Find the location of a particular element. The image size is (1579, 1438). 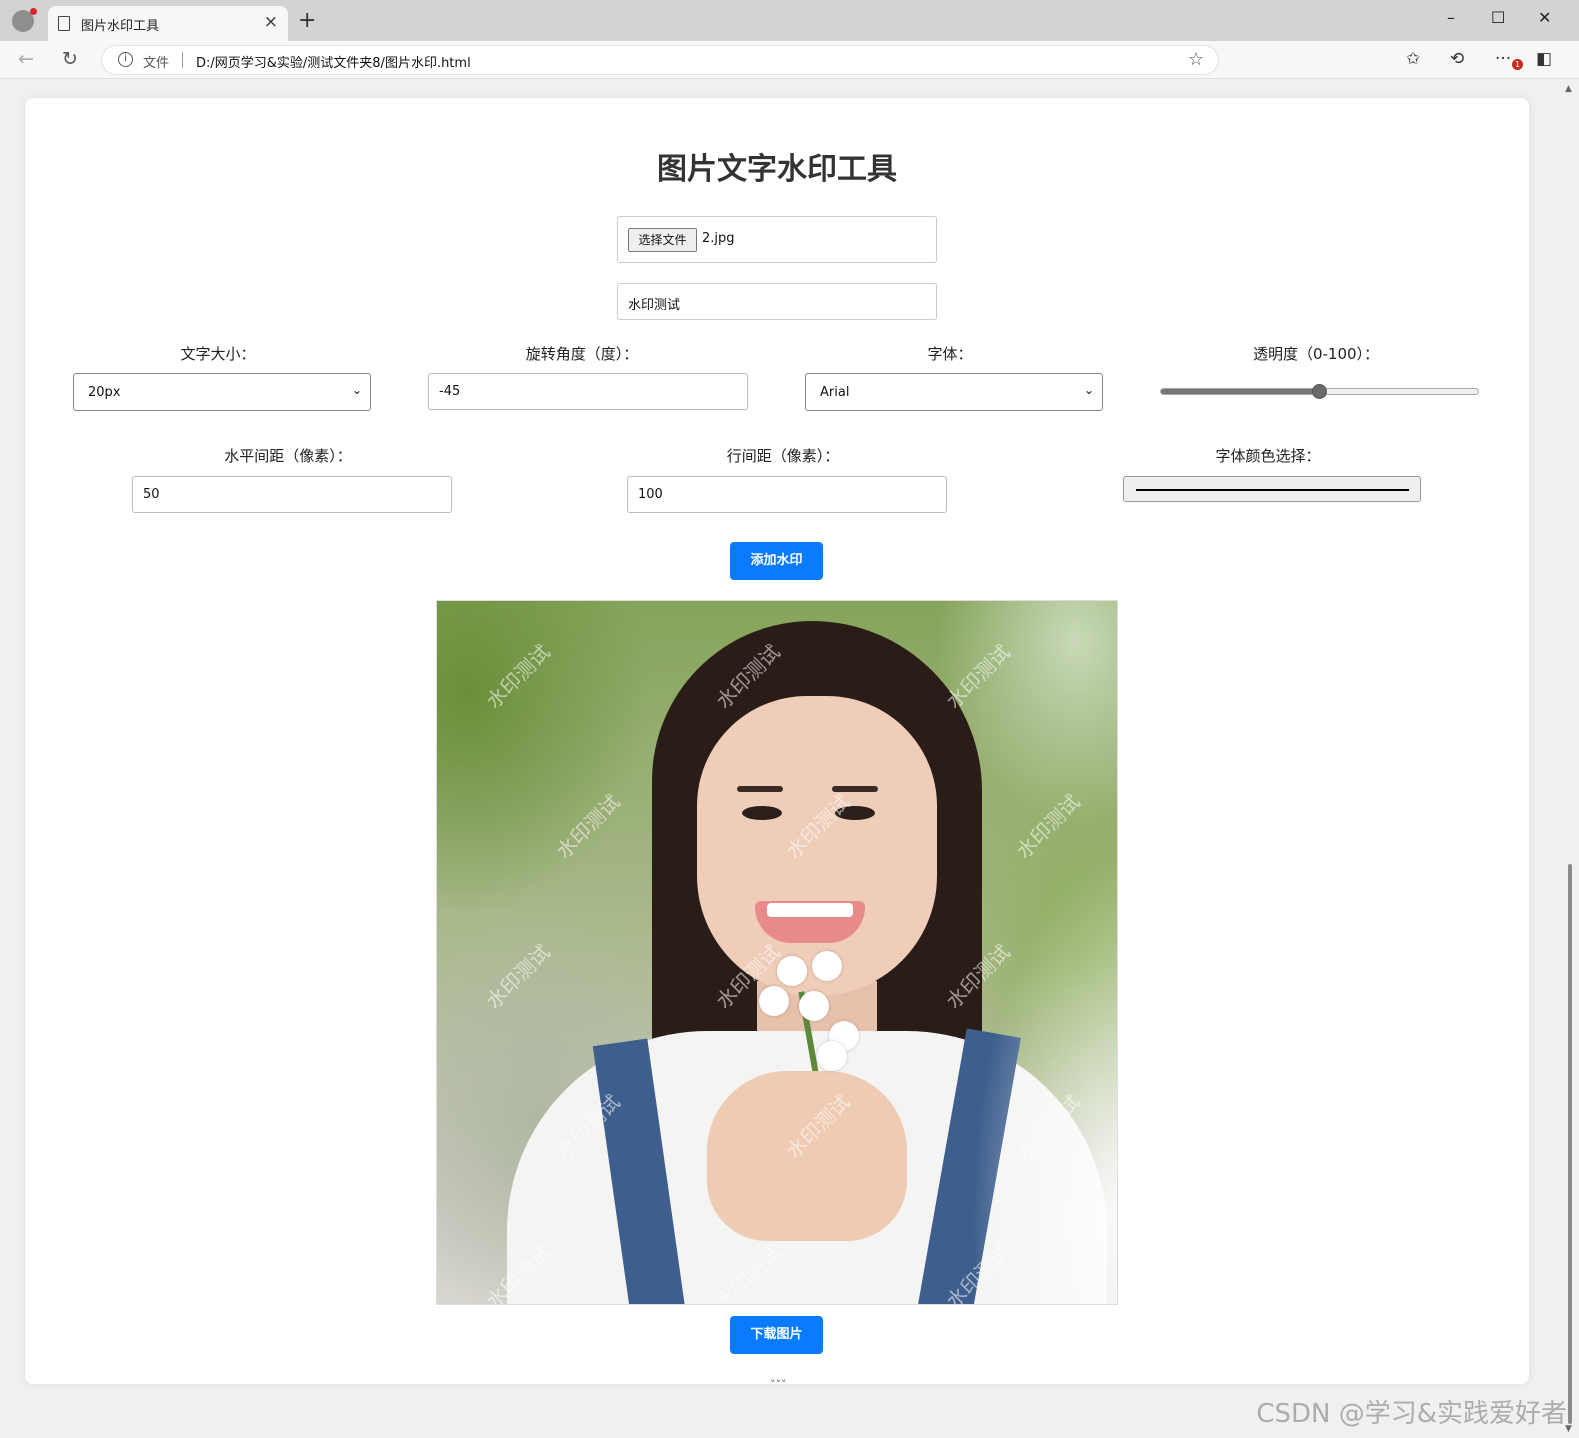

color-label: 字体颜色选择： is located at coordinates (1268, 456).